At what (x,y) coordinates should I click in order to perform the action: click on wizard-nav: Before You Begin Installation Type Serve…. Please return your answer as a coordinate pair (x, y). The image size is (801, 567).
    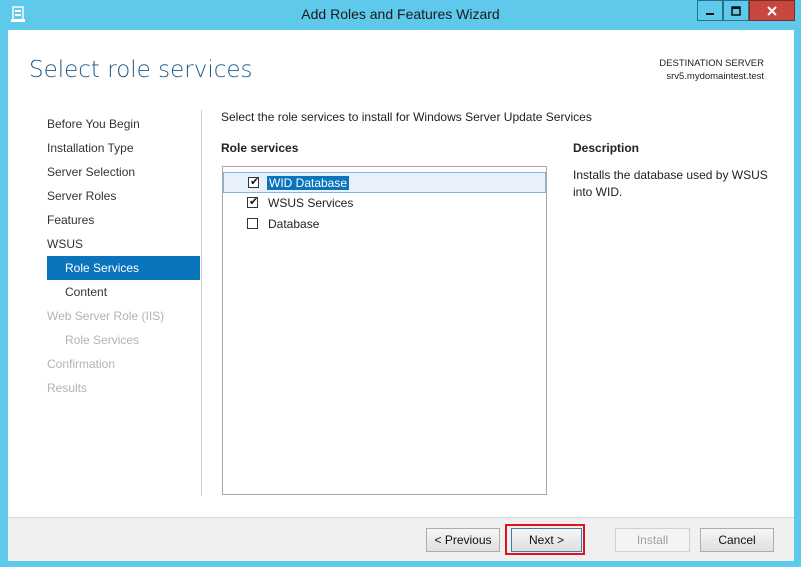
    Looking at the image, I should click on (123, 256).